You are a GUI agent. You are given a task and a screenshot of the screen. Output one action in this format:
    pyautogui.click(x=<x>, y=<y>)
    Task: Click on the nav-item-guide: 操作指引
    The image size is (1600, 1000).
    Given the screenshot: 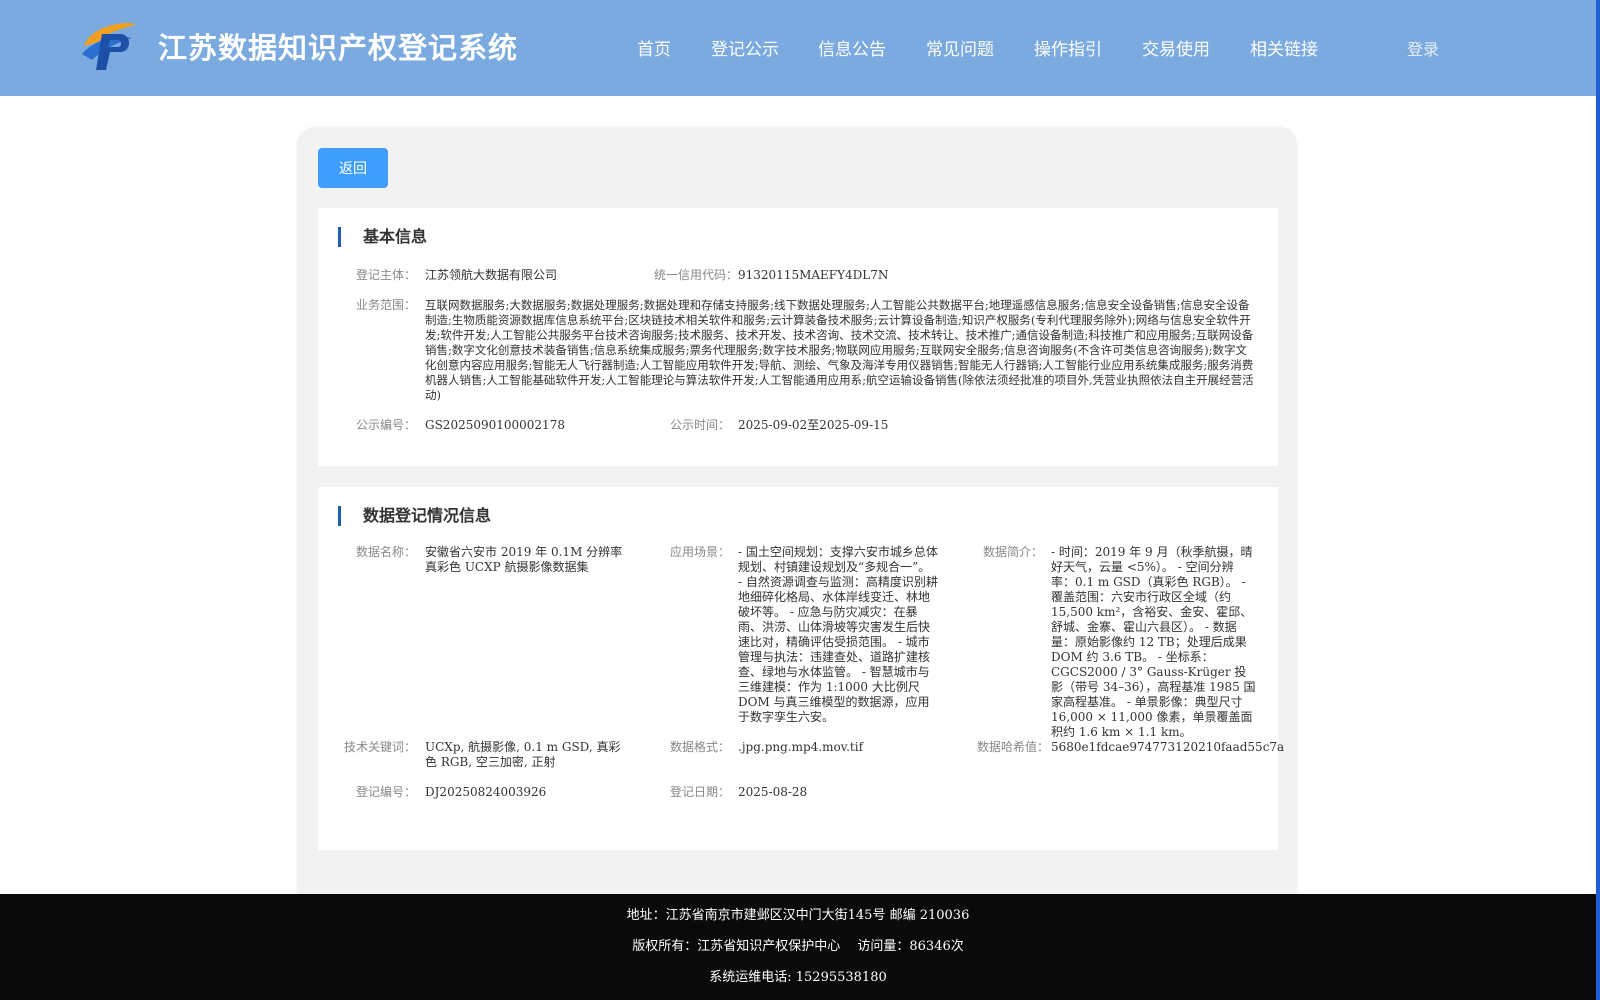 What is the action you would take?
    pyautogui.click(x=1068, y=47)
    